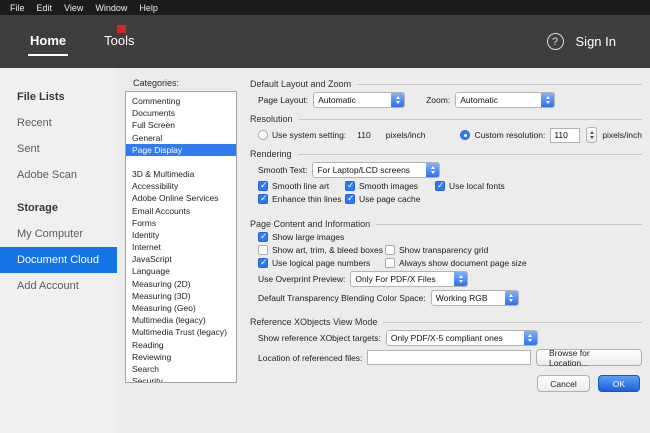  What do you see at coordinates (148, 8) in the screenshot?
I see `menu-item: Help` at bounding box center [148, 8].